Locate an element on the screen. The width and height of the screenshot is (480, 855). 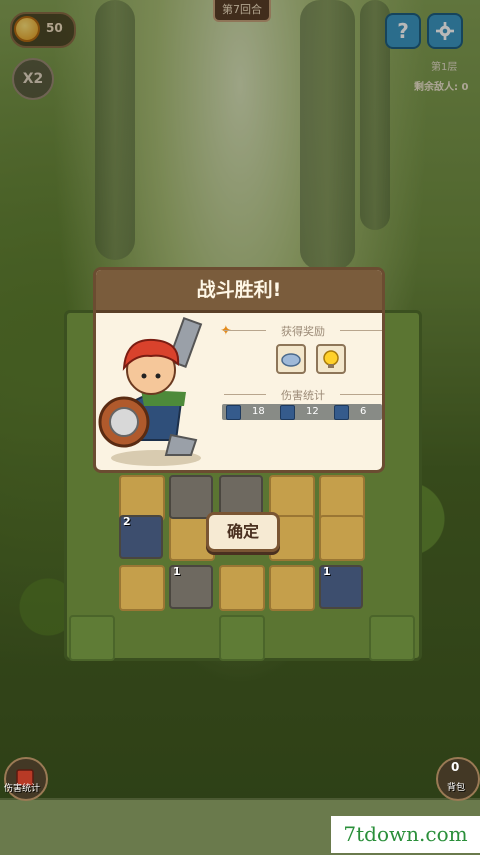
confirm-button: 确定 is located at coordinates (243, 532).